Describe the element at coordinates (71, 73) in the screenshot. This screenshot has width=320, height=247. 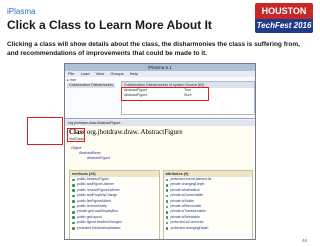
I see `menu-file: File` at that location.